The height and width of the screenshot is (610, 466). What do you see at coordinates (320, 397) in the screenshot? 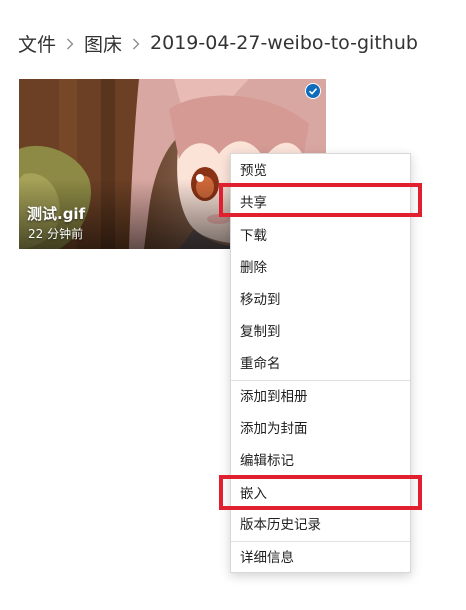
I see `menu-item-add-to-album: 添加到相册` at bounding box center [320, 397].